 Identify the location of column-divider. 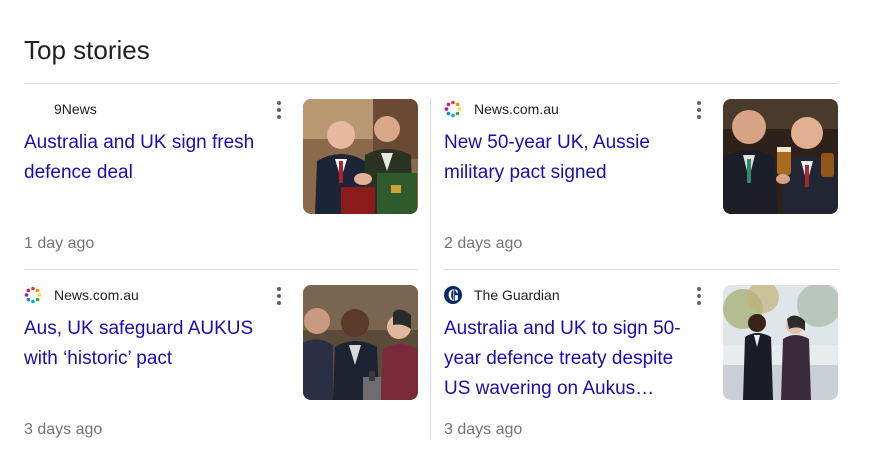
(430, 269).